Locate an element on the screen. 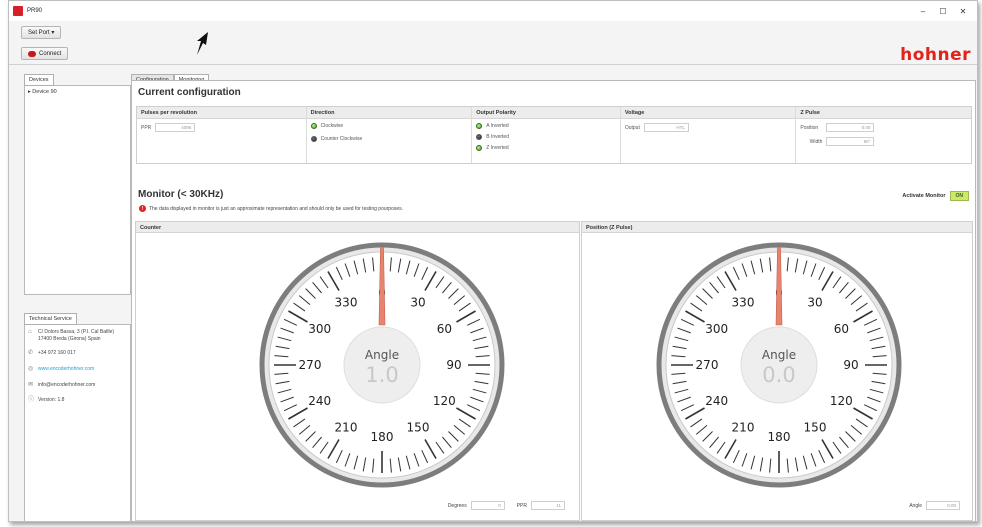  title-bar: PR90 – ☐ ✕ is located at coordinates (493, 11).